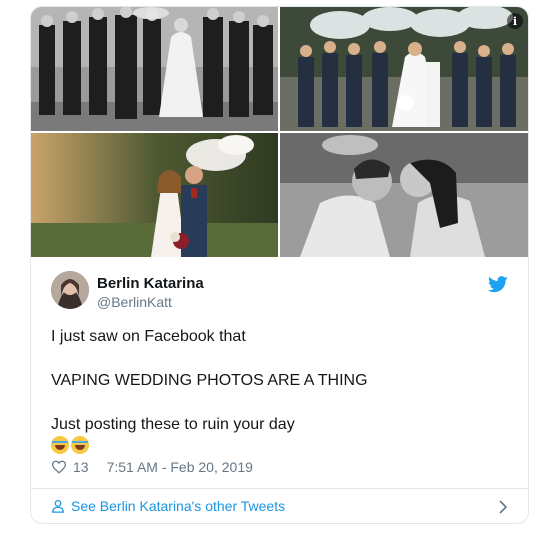 The height and width of the screenshot is (534, 560). I want to click on chevron-right-icon, so click(503, 507).